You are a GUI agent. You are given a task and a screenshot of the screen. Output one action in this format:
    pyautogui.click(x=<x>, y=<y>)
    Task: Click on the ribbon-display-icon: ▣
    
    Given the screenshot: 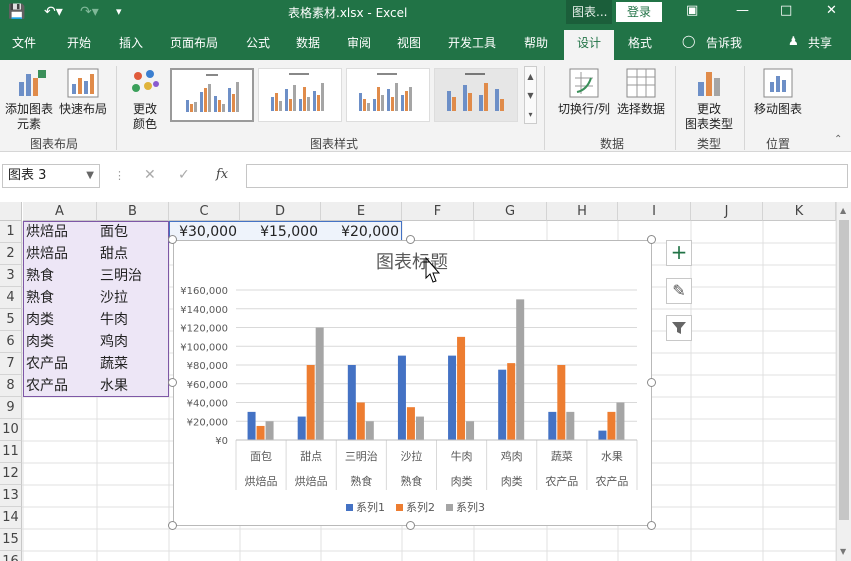 What is the action you would take?
    pyautogui.click(x=692, y=10)
    